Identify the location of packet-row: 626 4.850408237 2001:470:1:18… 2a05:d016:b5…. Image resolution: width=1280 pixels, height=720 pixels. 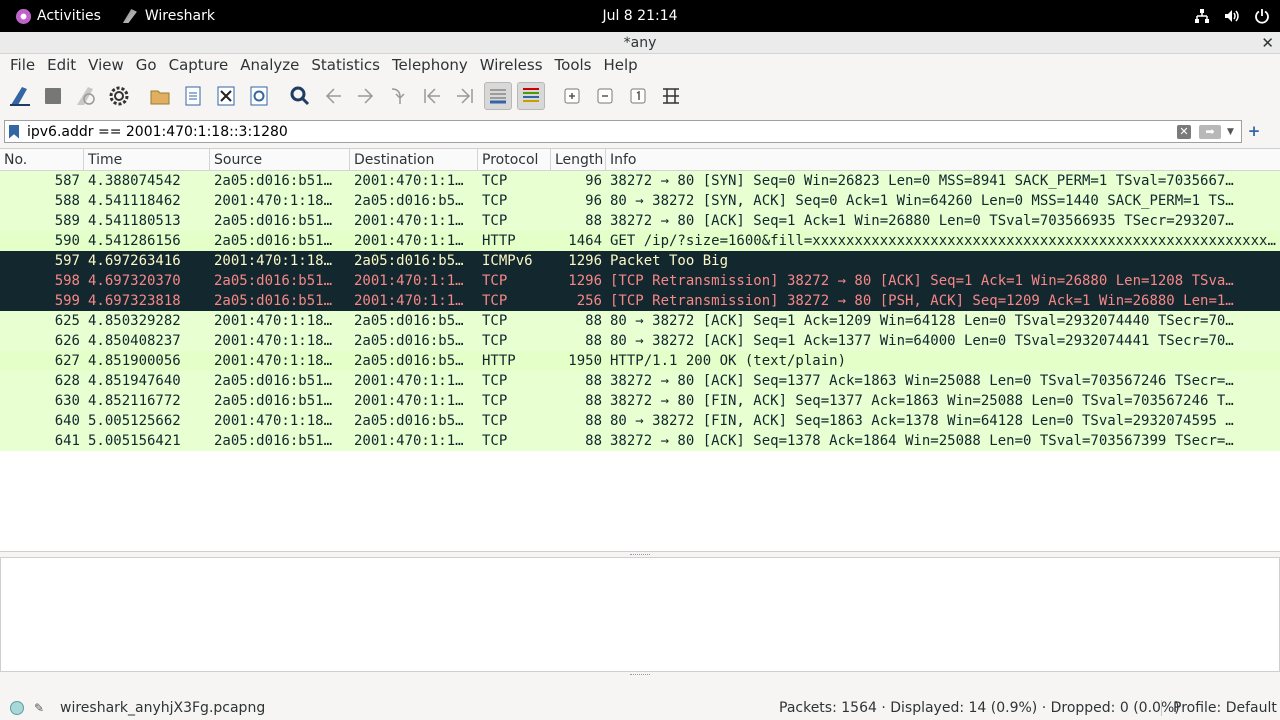
(640, 341).